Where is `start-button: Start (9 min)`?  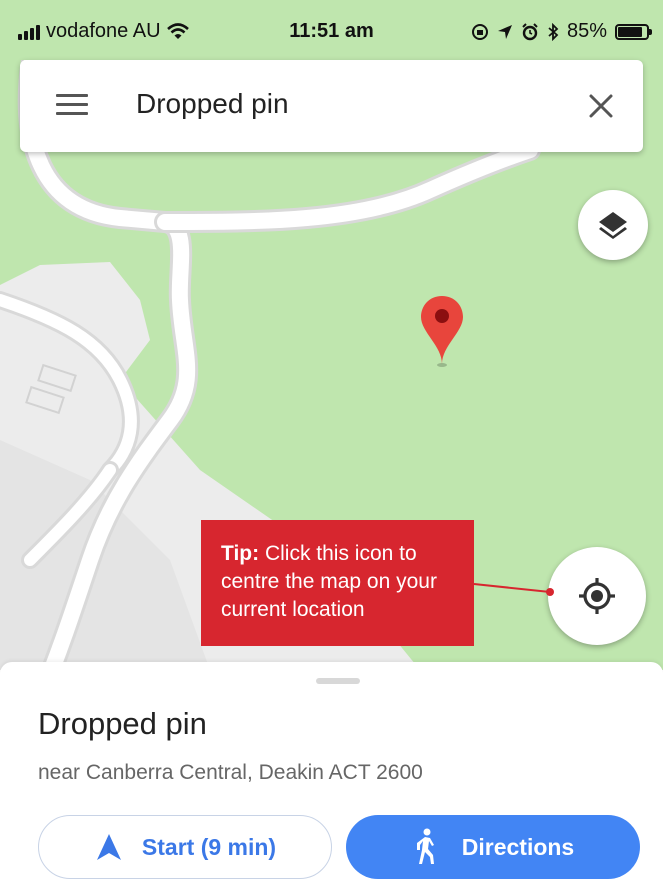
start-button: Start (9 min) is located at coordinates (185, 847).